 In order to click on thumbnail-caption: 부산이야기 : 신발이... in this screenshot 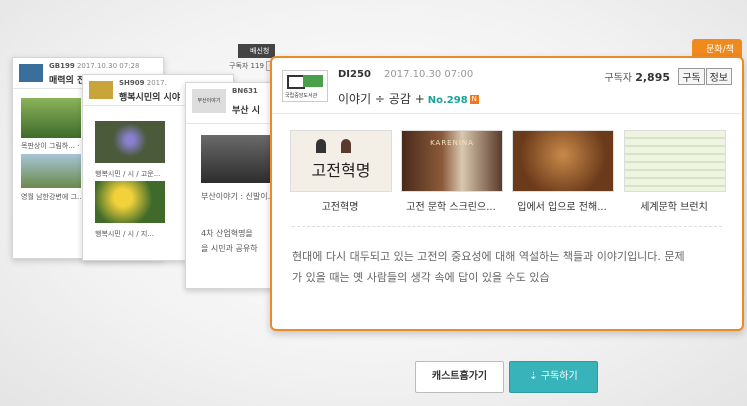, I will do `click(238, 196)`.